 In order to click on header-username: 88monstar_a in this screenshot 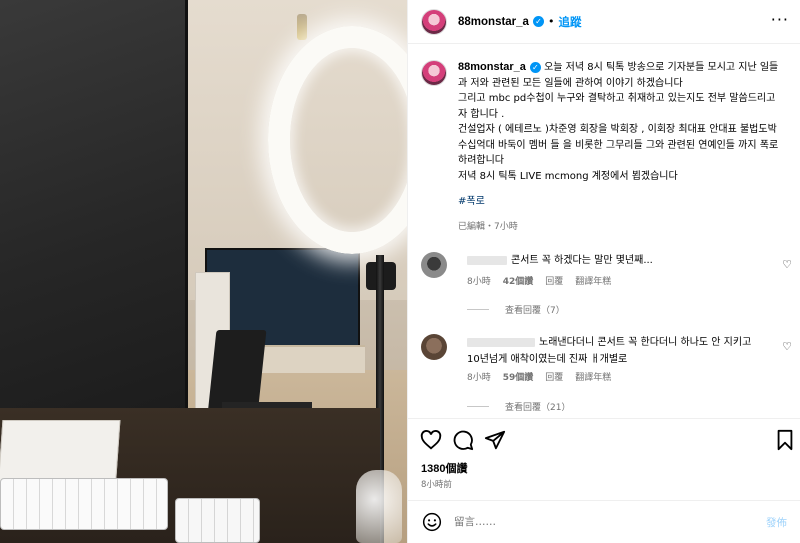, I will do `click(493, 22)`.